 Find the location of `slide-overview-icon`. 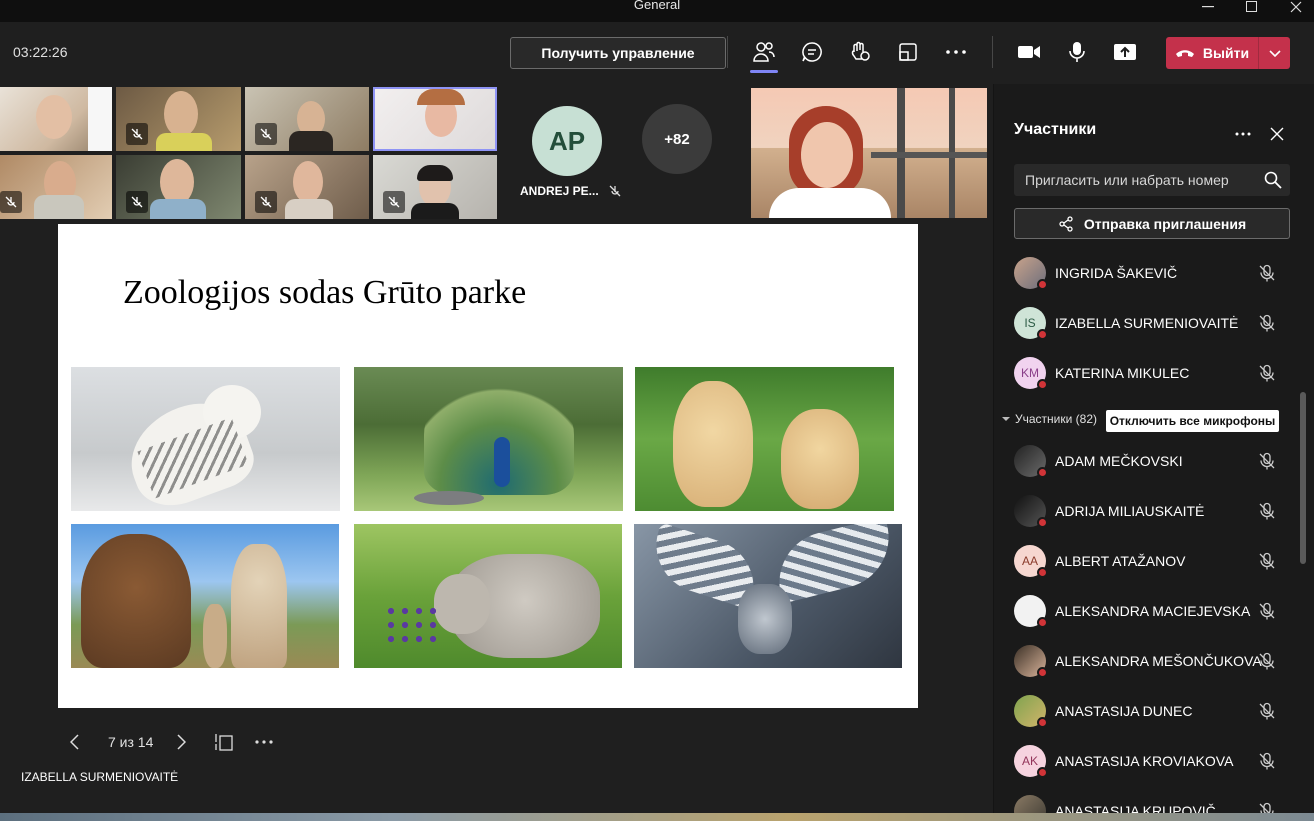

slide-overview-icon is located at coordinates (225, 742).